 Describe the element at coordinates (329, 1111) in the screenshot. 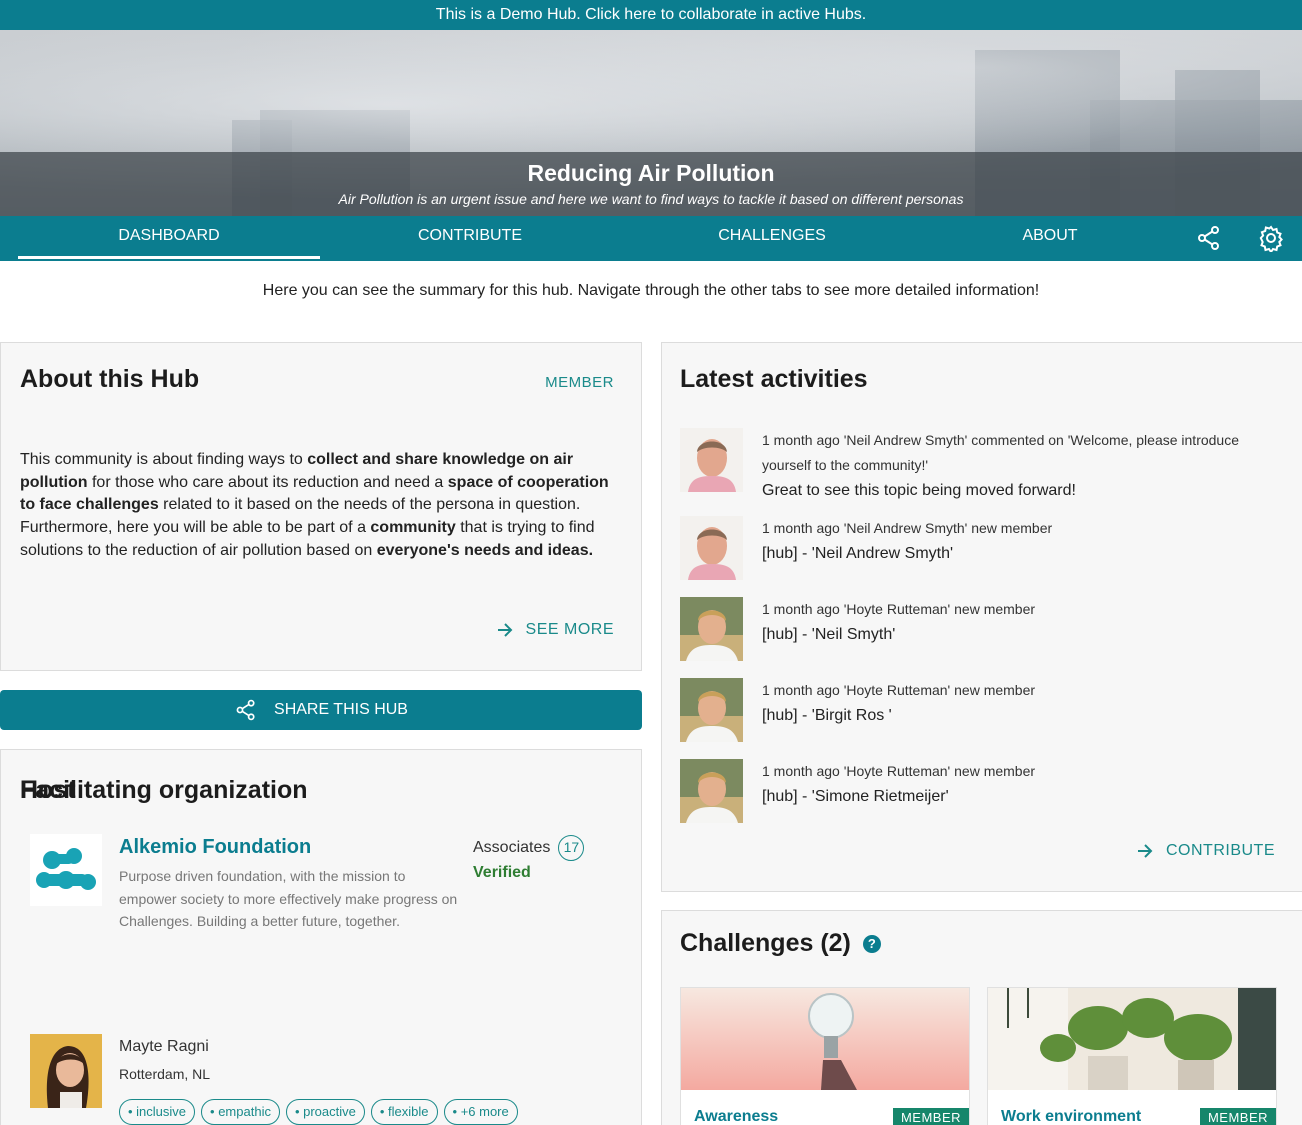

I see `tag-label: proactive` at that location.